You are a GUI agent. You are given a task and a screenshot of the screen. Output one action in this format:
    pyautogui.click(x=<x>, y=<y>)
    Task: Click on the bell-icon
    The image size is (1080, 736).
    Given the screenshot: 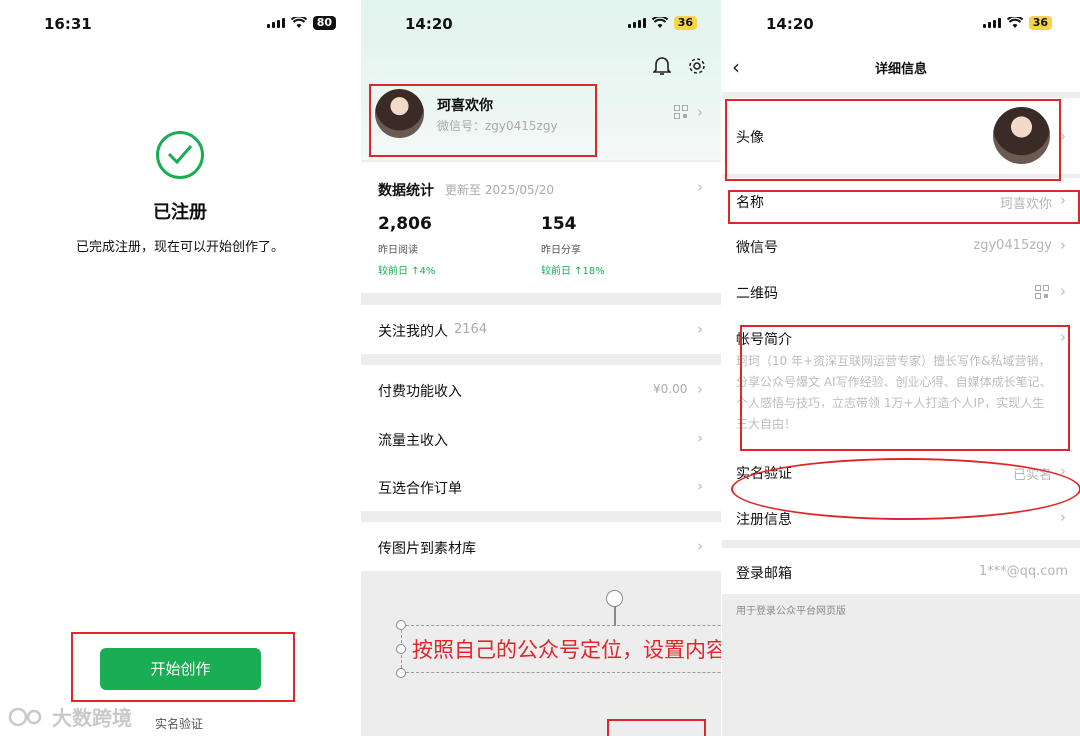 What is the action you would take?
    pyautogui.click(x=662, y=66)
    